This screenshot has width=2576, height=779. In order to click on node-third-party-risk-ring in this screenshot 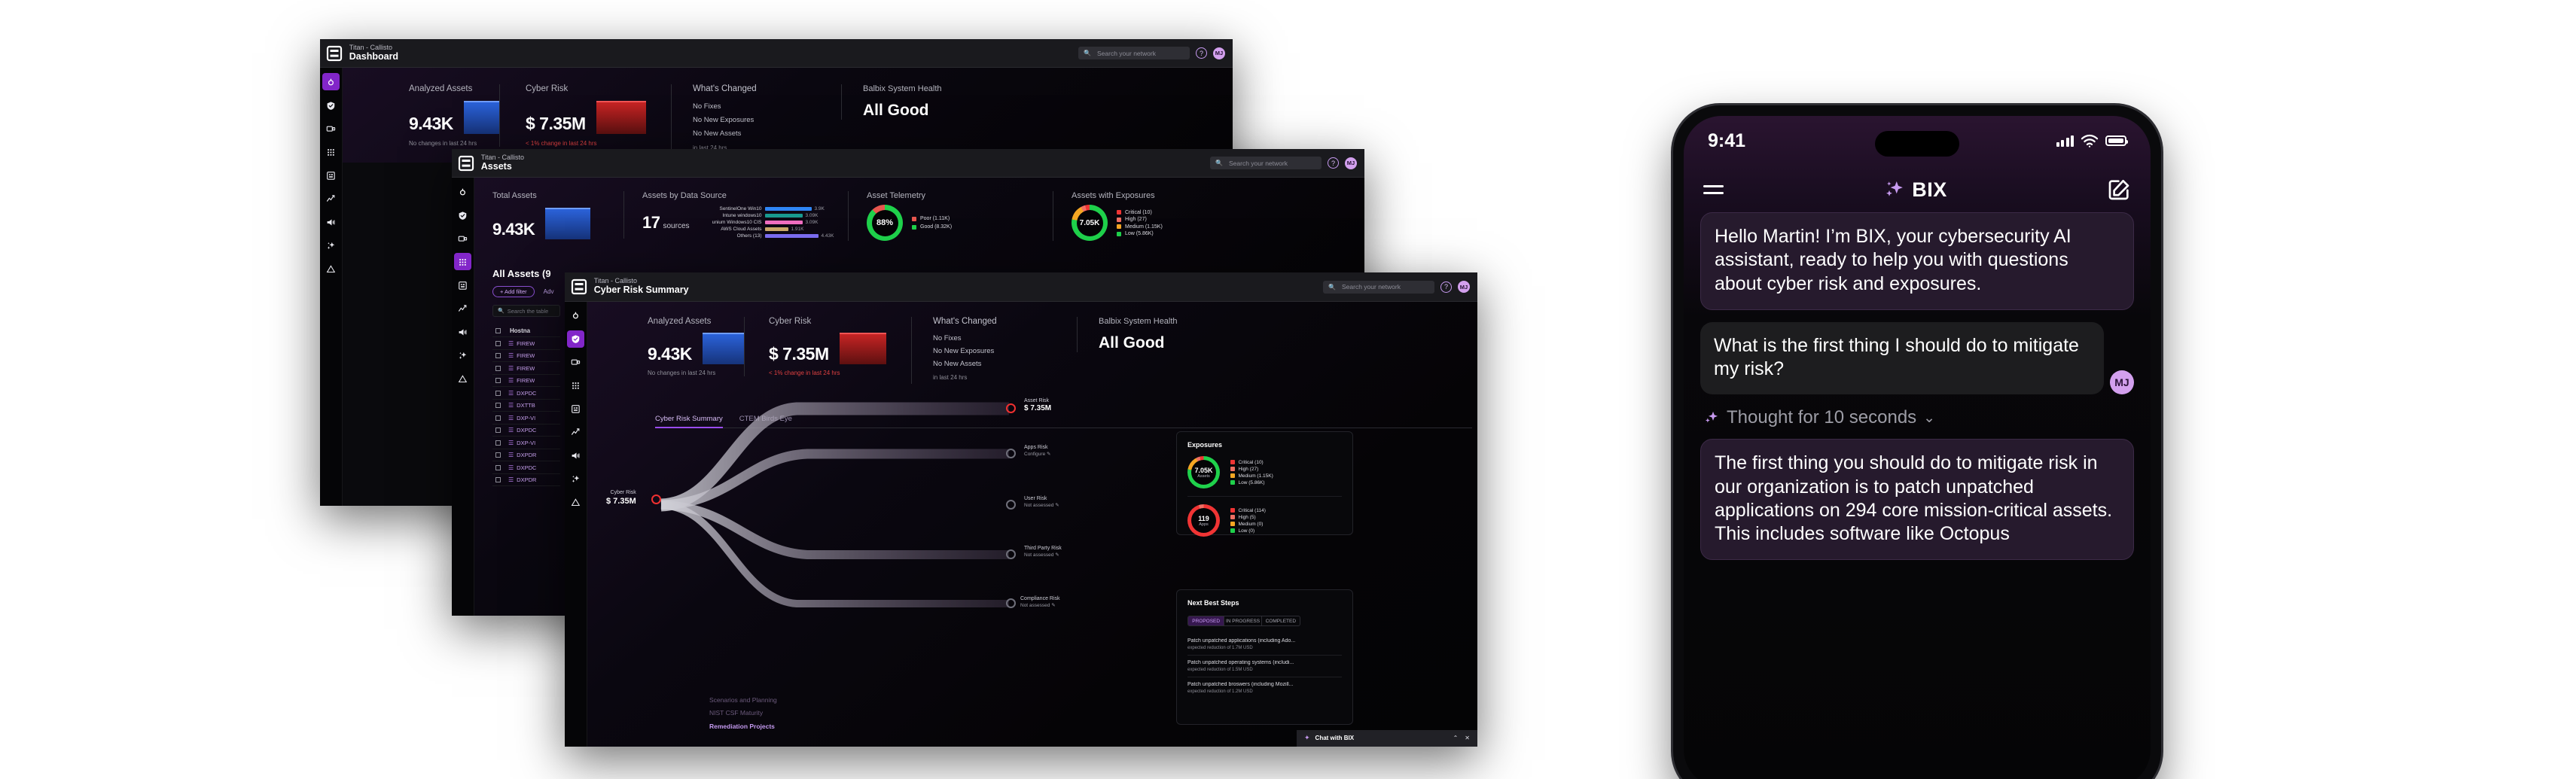, I will do `click(1011, 554)`.